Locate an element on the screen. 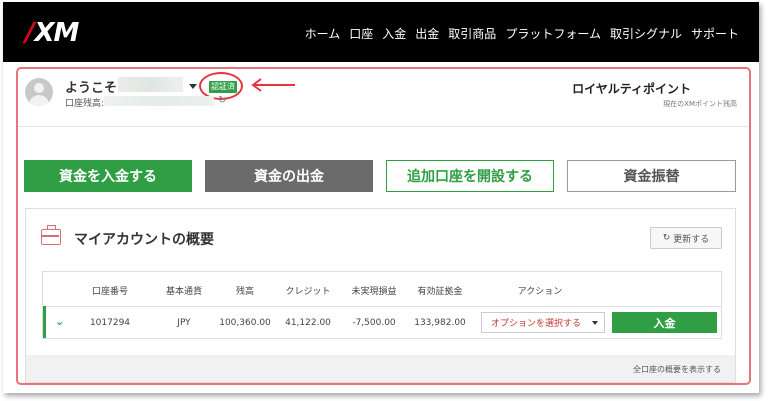 The height and width of the screenshot is (401, 768). balance-value-redacted is located at coordinates (159, 101).